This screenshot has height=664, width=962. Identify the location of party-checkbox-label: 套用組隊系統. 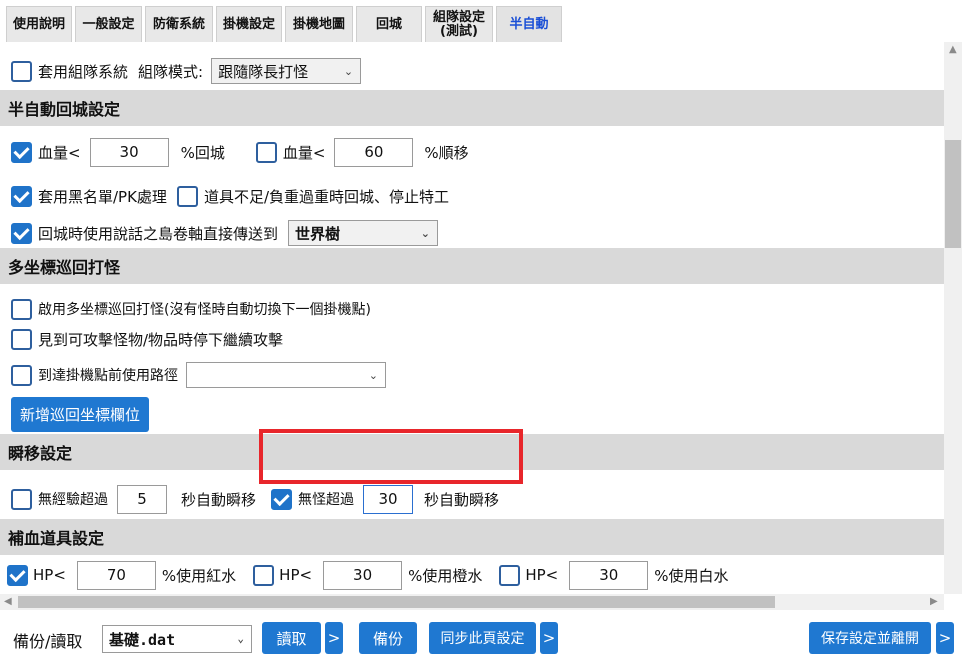
(83, 71).